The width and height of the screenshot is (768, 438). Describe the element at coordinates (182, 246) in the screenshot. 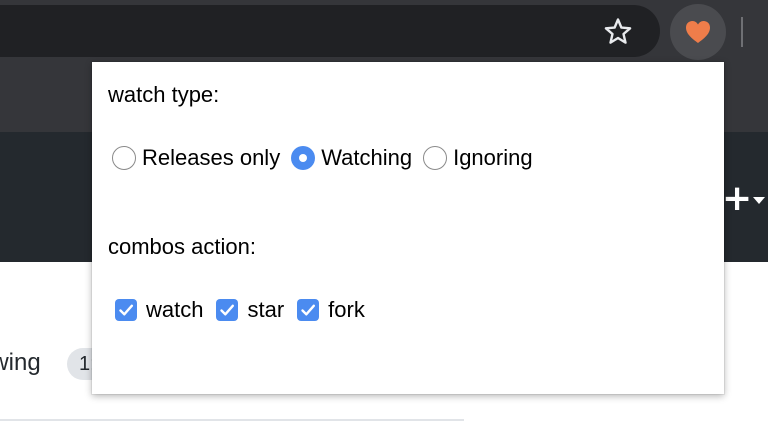

I see `combos-action-heading: combos action:` at that location.